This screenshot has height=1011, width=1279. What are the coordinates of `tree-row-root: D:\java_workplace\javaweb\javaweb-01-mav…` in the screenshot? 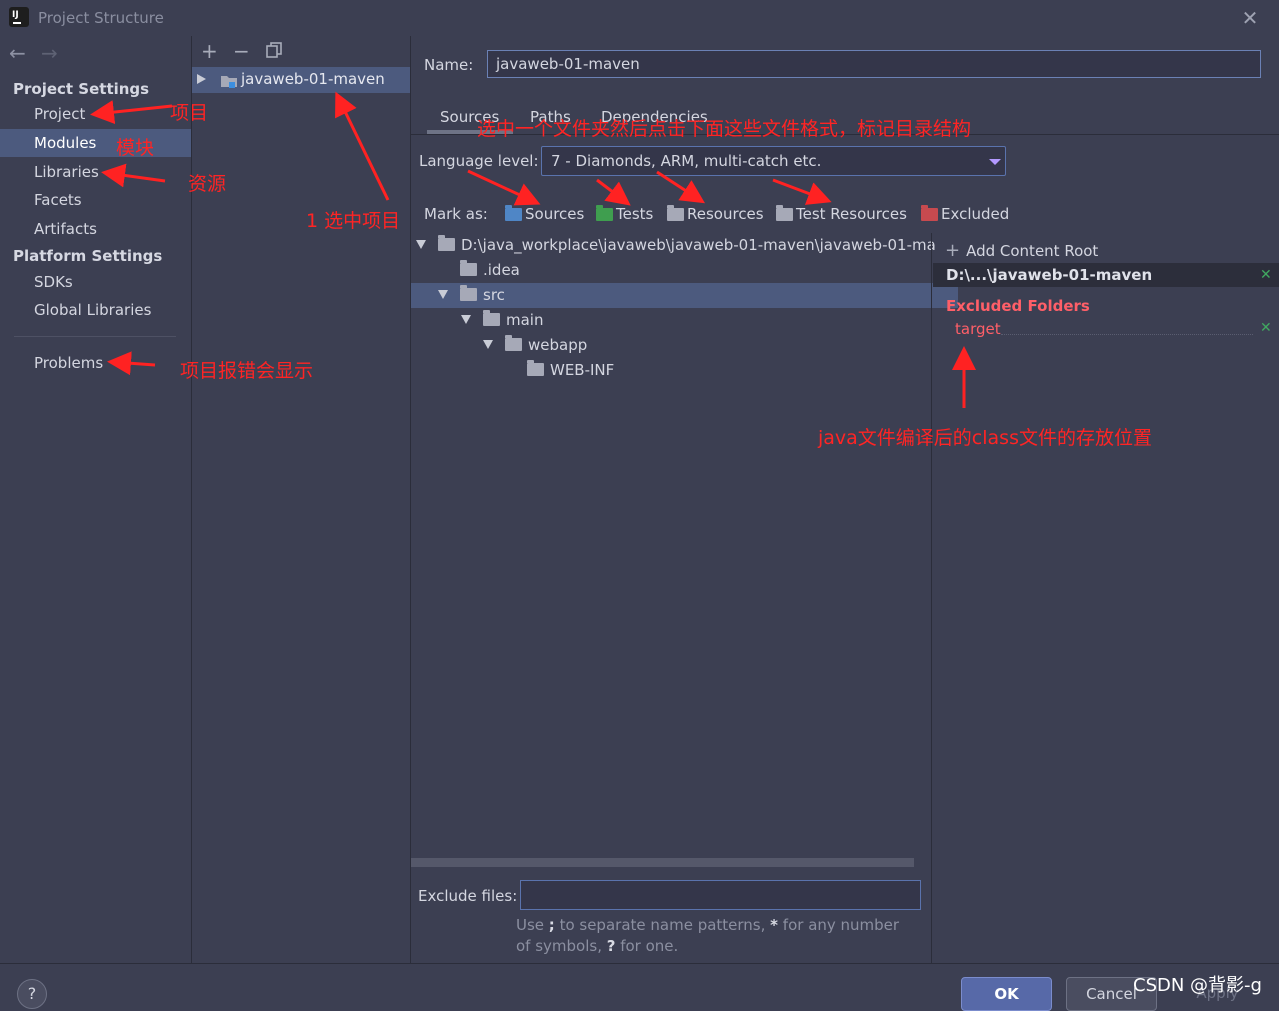 It's located at (673, 245).